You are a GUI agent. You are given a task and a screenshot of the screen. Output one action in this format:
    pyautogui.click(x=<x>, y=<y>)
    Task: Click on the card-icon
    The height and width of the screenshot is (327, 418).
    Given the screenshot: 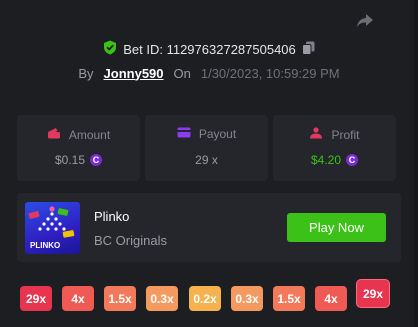 What is the action you would take?
    pyautogui.click(x=184, y=134)
    